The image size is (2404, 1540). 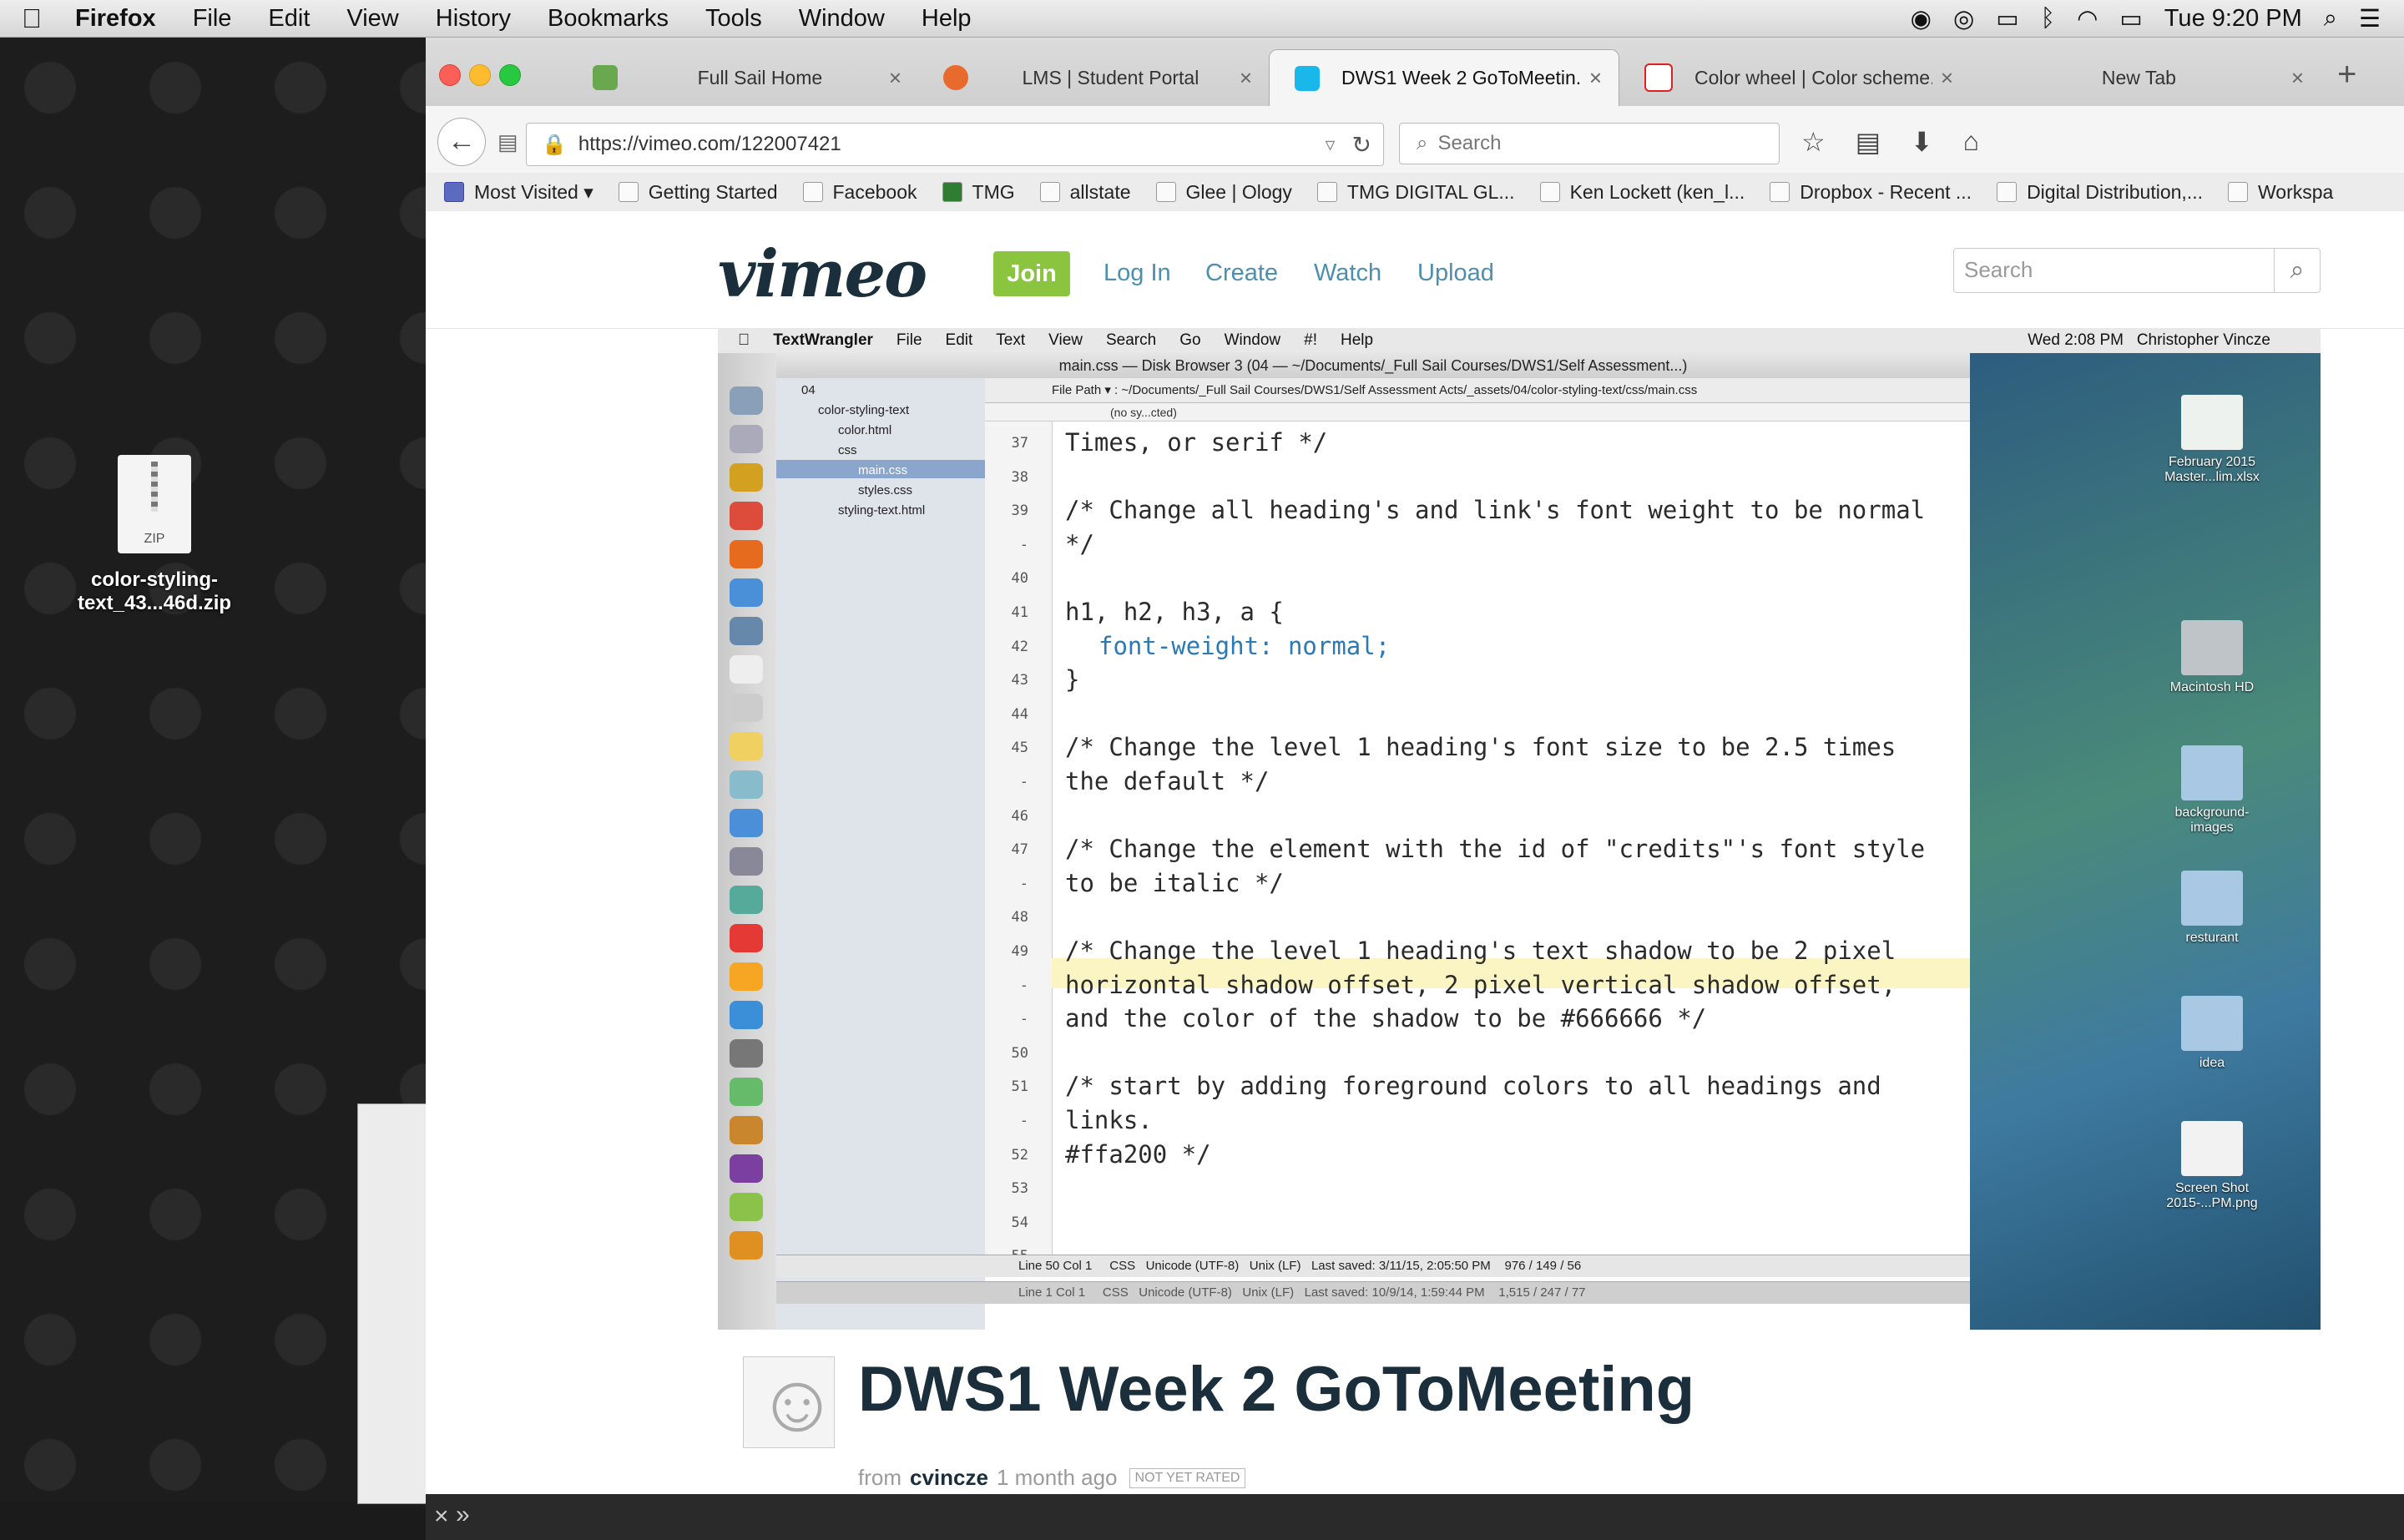 What do you see at coordinates (953, 340) in the screenshot?
I see `video-menu-edit: Edit` at bounding box center [953, 340].